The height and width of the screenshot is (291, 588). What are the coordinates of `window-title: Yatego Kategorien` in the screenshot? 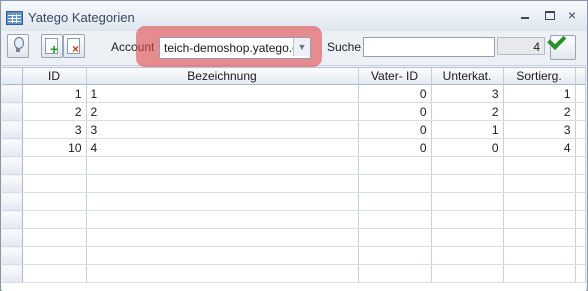 It's located at (81, 17).